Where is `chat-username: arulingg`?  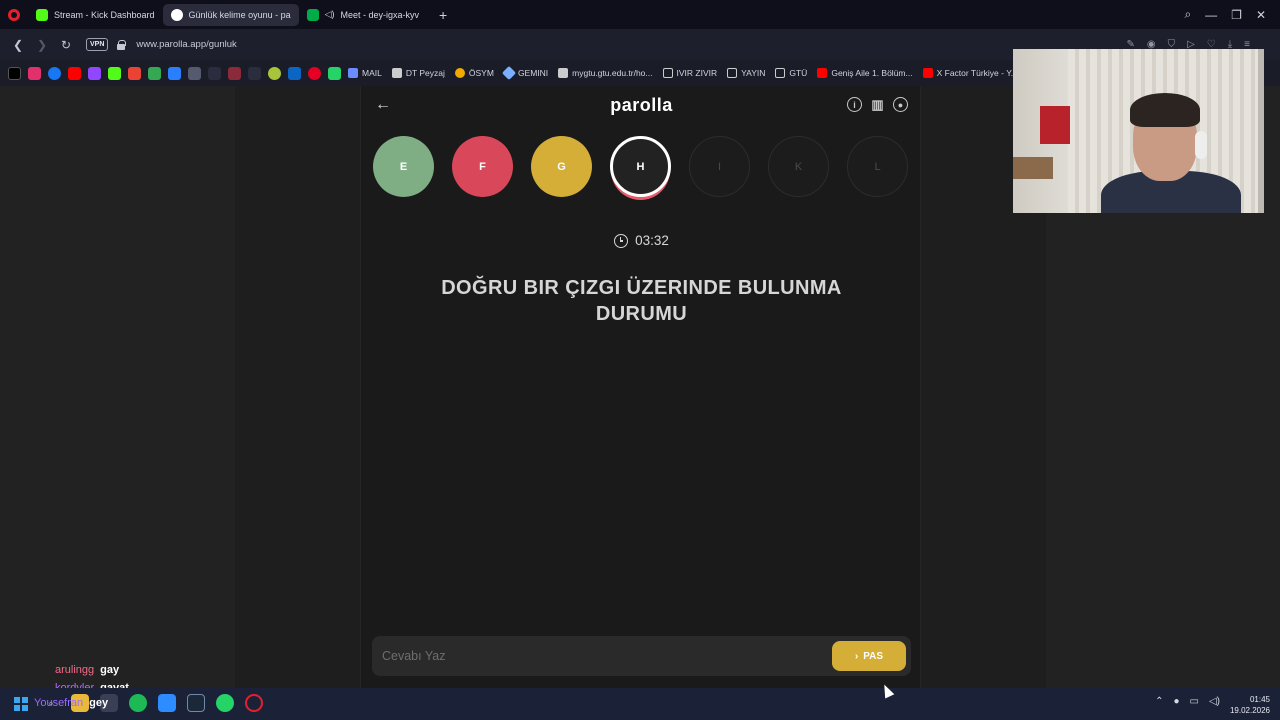
chat-username: arulingg is located at coordinates (75, 670).